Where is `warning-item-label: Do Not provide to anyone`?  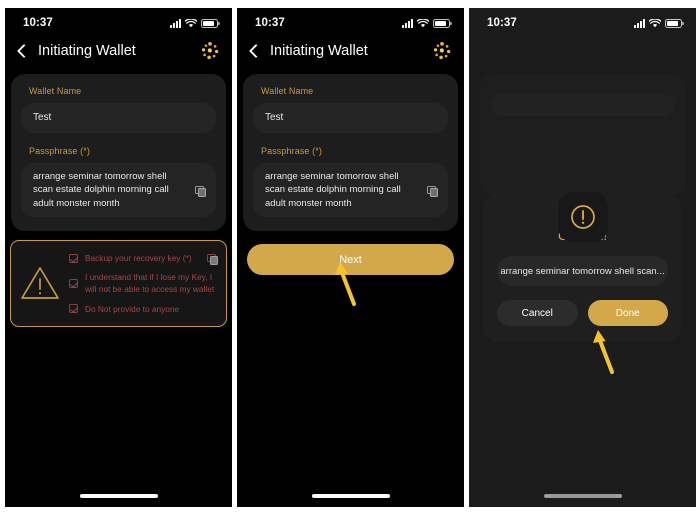 warning-item-label: Do Not provide to anyone is located at coordinates (132, 308).